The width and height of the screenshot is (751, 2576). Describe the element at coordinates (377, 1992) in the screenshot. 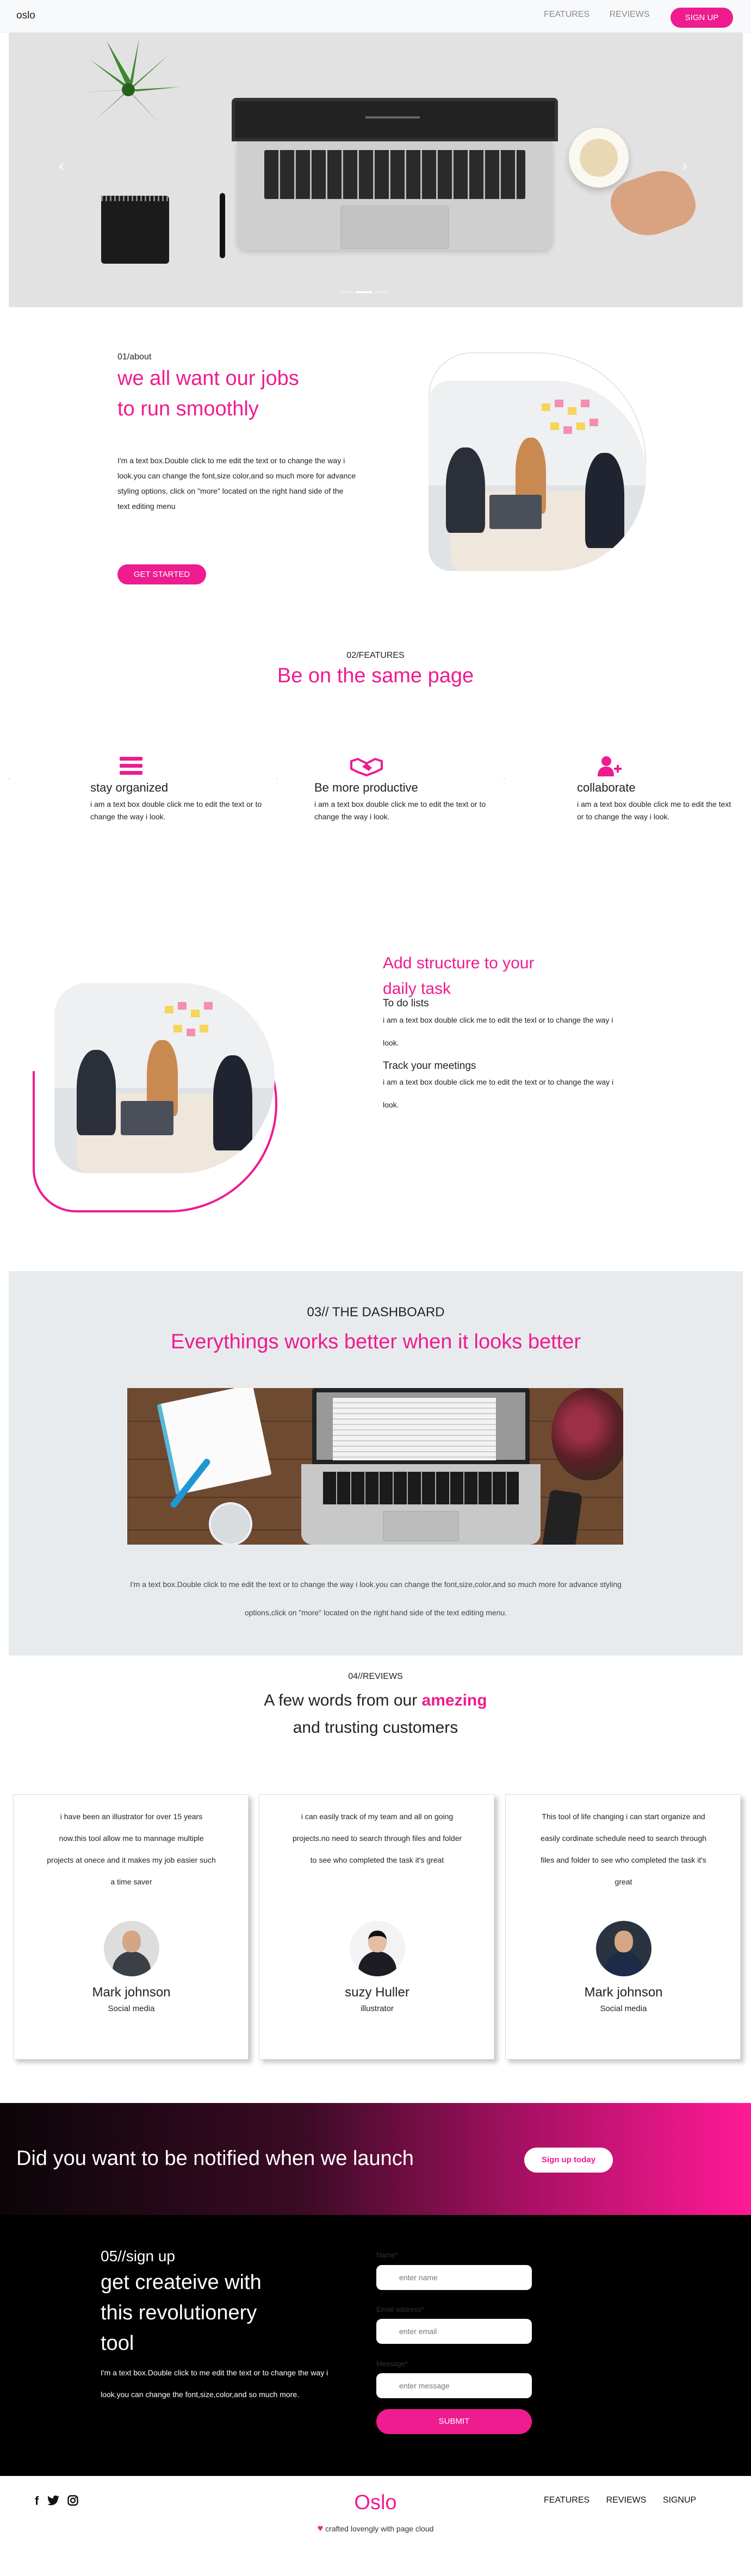

I see `reviewer-name: suzy Huller` at that location.